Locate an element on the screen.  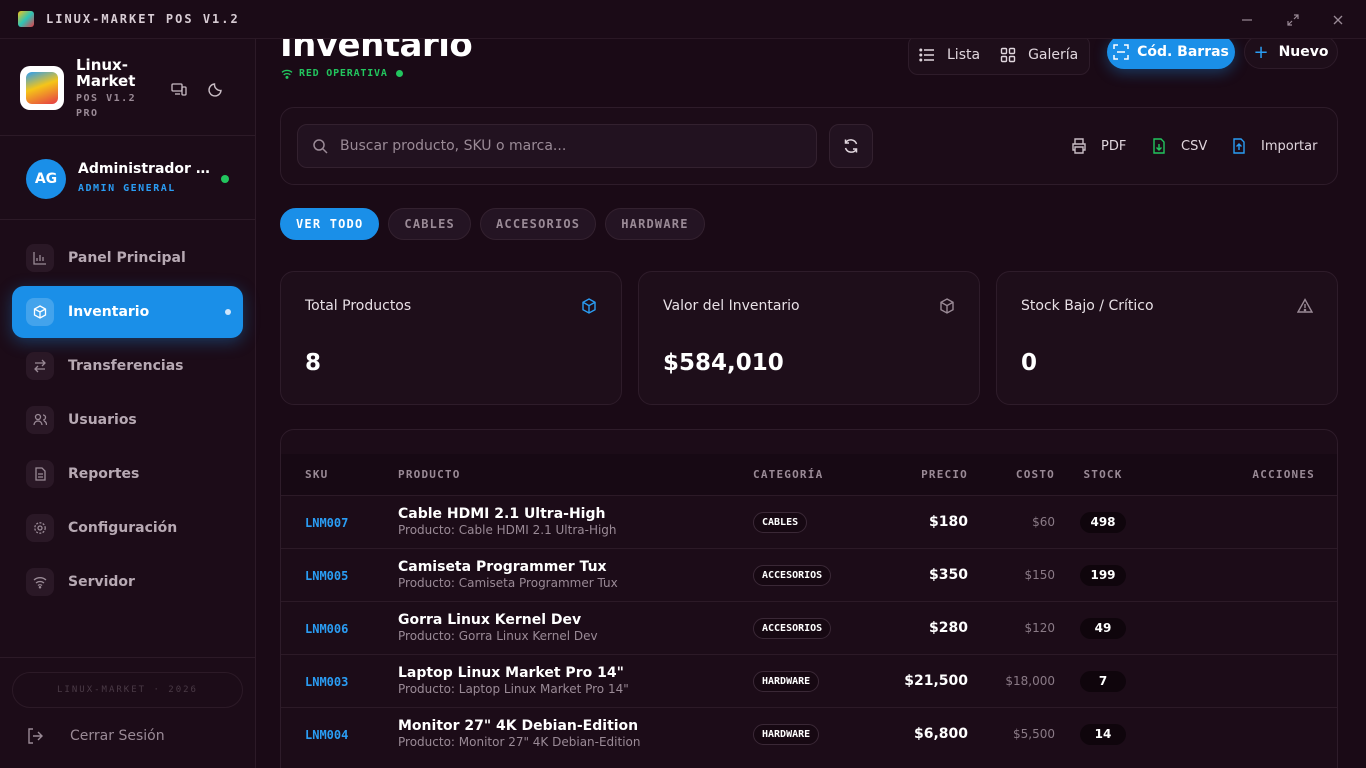
sidebar-item-servidor: Servidor is located at coordinates (127, 582).